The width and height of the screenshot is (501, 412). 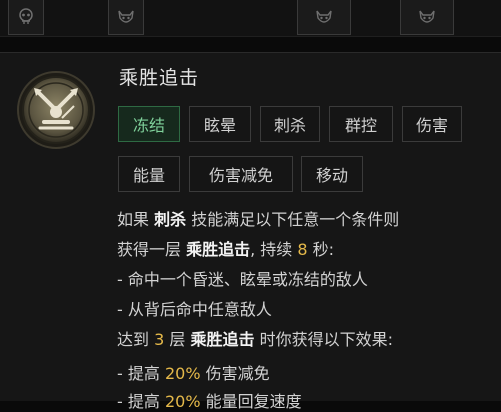 What do you see at coordinates (290, 124) in the screenshot?
I see `tag-assassinate: 刺杀` at bounding box center [290, 124].